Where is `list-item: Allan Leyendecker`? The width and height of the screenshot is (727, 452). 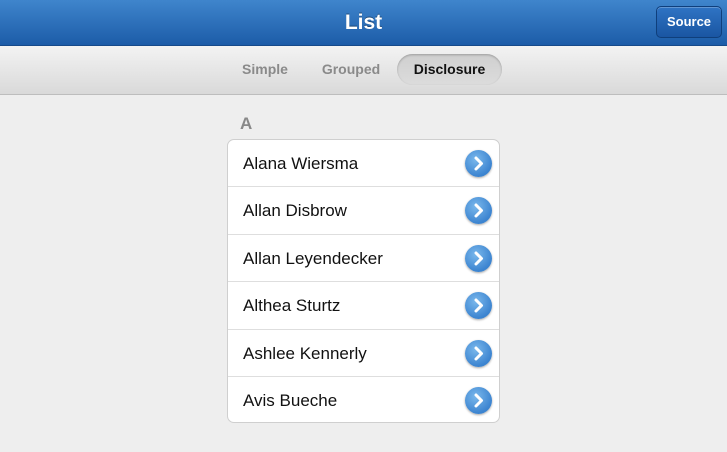
list-item: Allan Leyendecker is located at coordinates (363, 259).